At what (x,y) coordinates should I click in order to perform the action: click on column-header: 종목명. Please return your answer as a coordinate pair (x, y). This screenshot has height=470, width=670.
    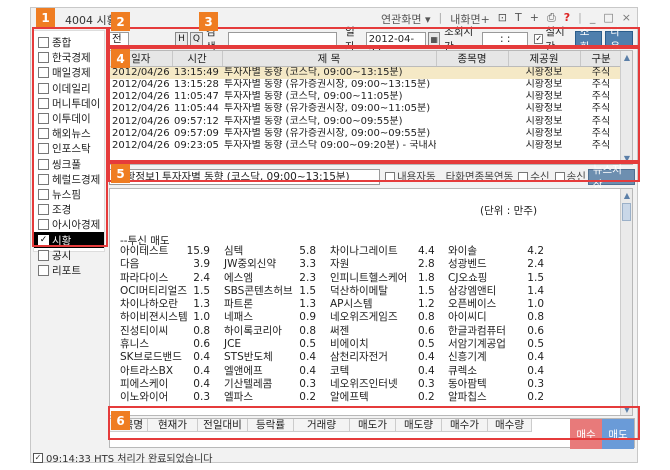
    Looking at the image, I should click on (472, 59).